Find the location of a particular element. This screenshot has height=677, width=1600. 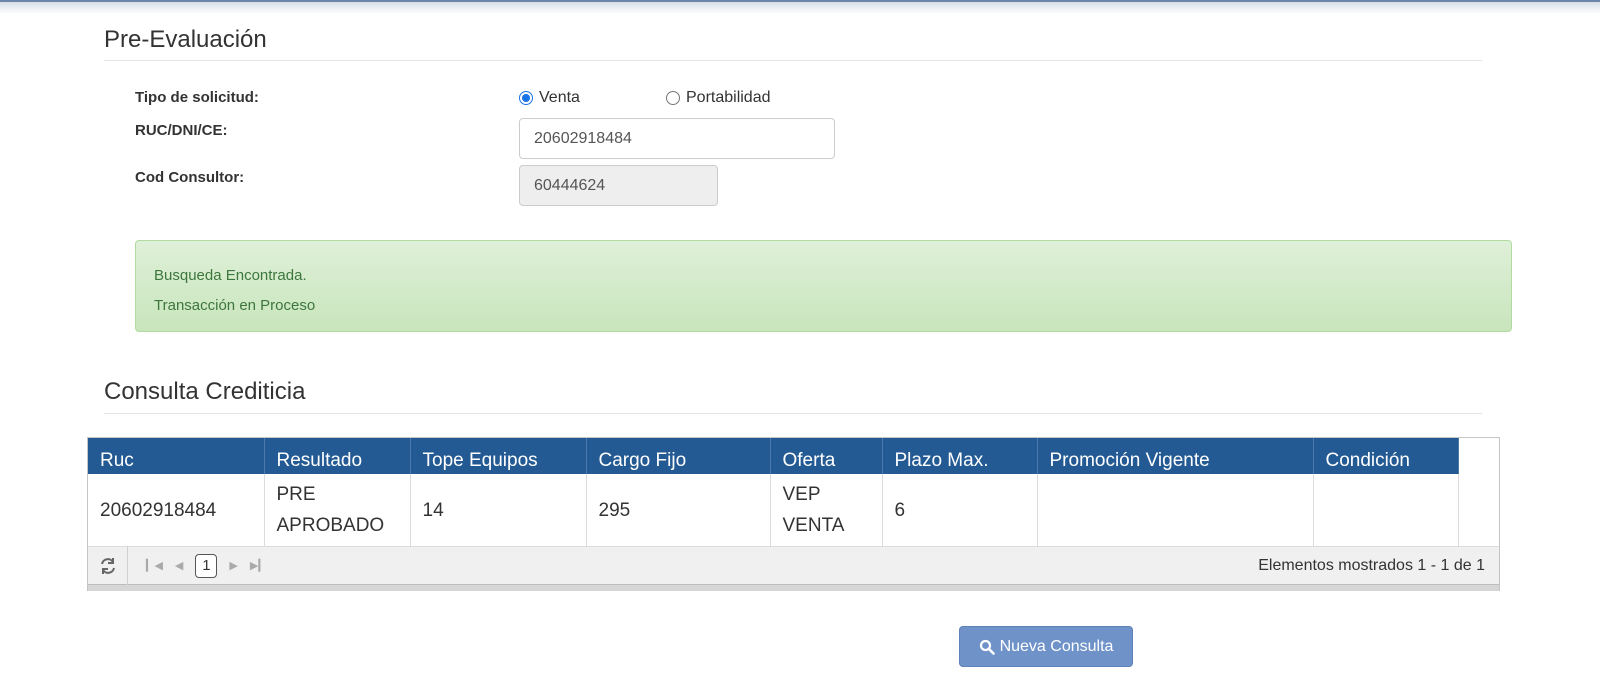

cell-condicion is located at coordinates (1386, 510).